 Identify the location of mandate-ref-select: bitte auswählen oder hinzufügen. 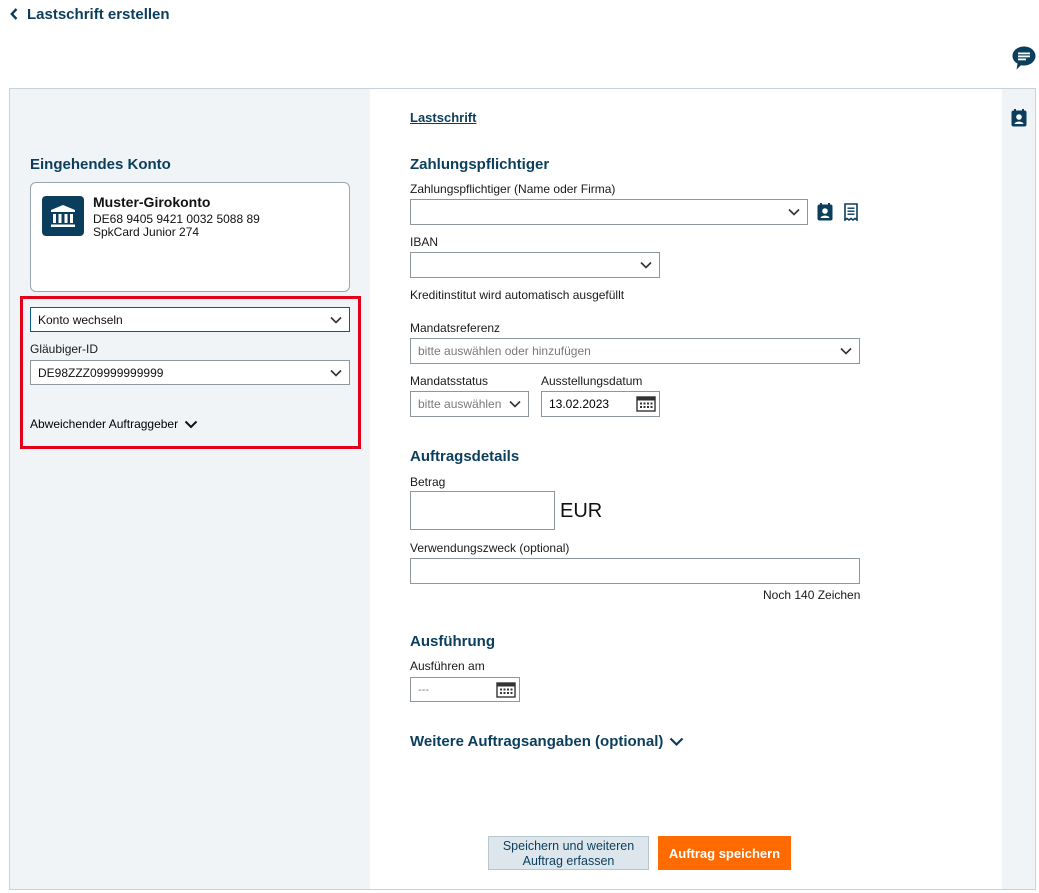
(635, 351).